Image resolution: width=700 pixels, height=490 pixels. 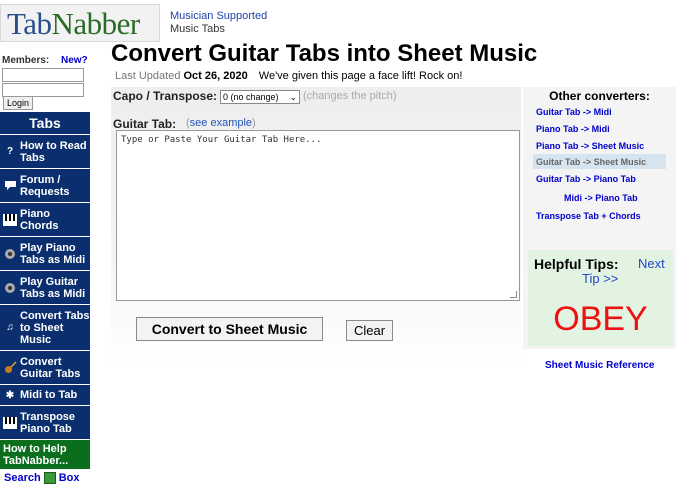 What do you see at coordinates (145, 124) in the screenshot?
I see `guitar-tab-label: Guitar Tab:` at bounding box center [145, 124].